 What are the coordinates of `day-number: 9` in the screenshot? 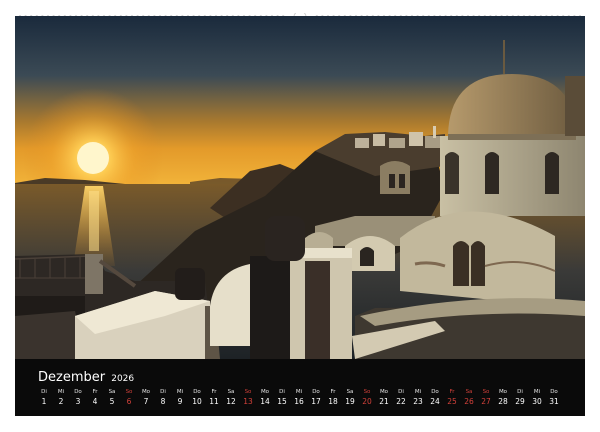 It's located at (180, 401).